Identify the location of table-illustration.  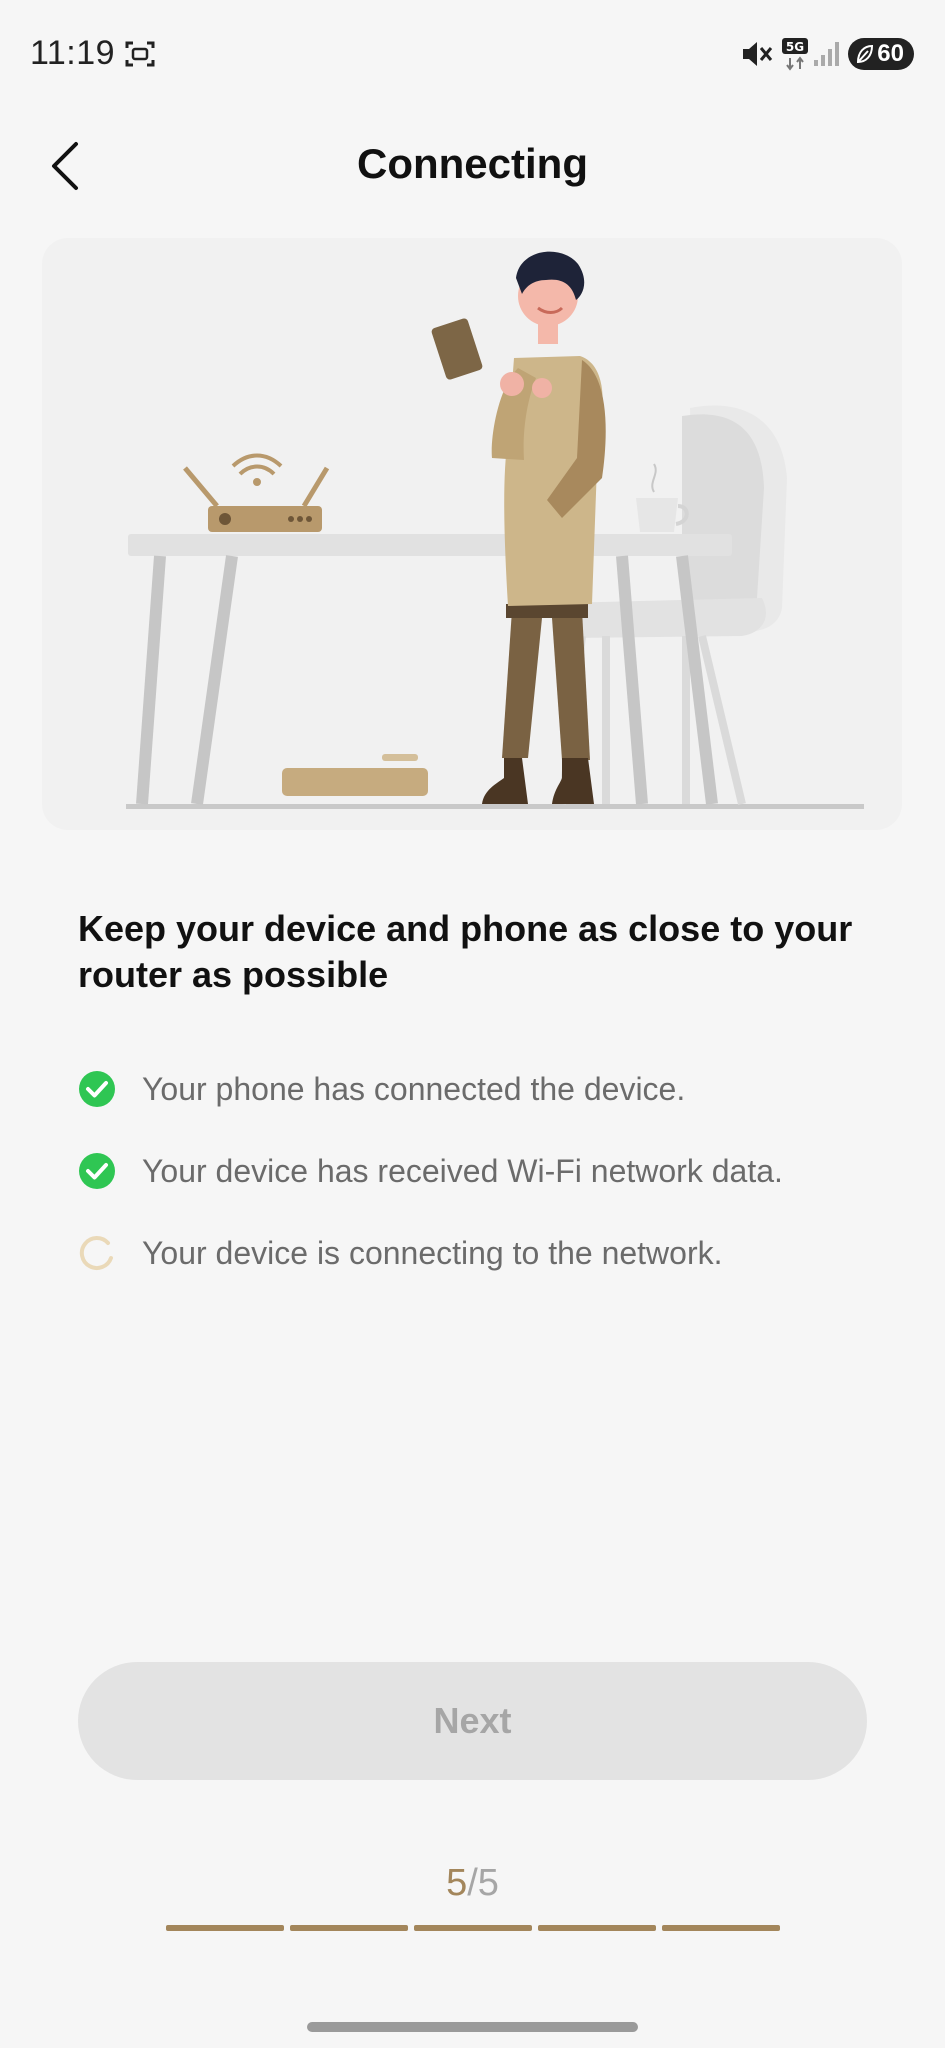
(430, 669).